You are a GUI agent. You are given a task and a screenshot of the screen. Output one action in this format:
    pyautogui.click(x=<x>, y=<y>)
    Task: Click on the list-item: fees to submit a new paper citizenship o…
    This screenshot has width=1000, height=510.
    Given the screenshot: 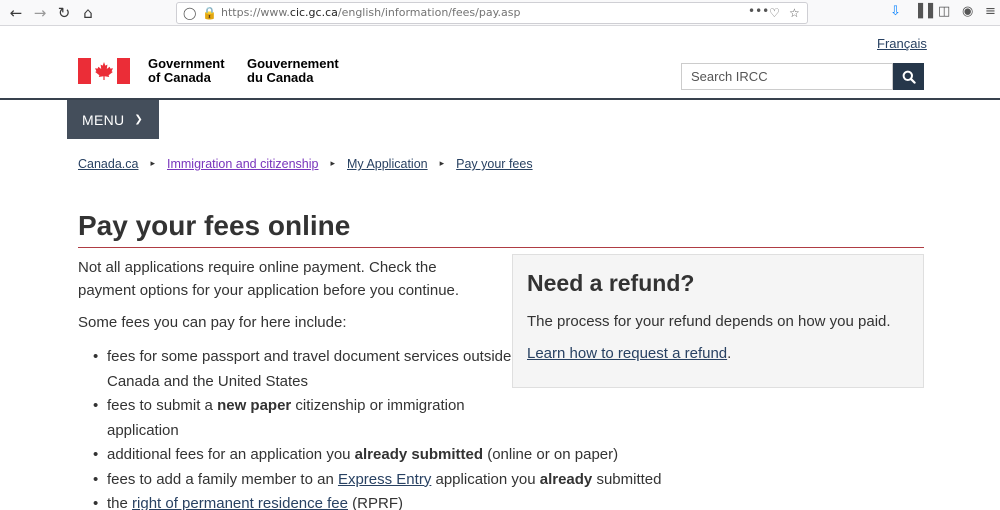 What is the action you would take?
    pyautogui.click(x=303, y=418)
    